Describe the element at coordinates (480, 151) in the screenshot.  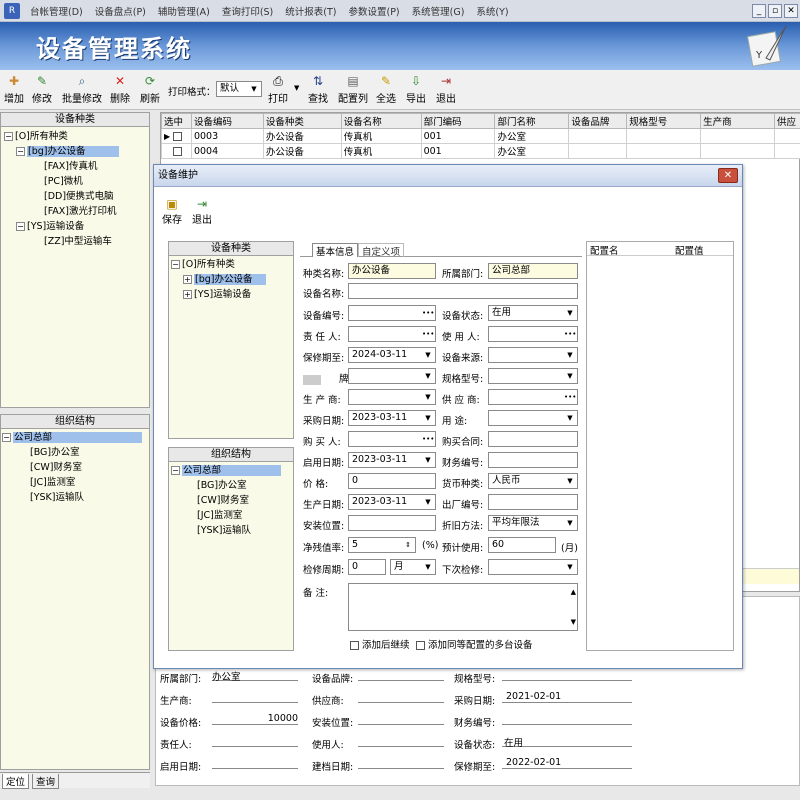
I see `table-row: ▶ 0004 办公设备 传真机 001 办公室` at that location.